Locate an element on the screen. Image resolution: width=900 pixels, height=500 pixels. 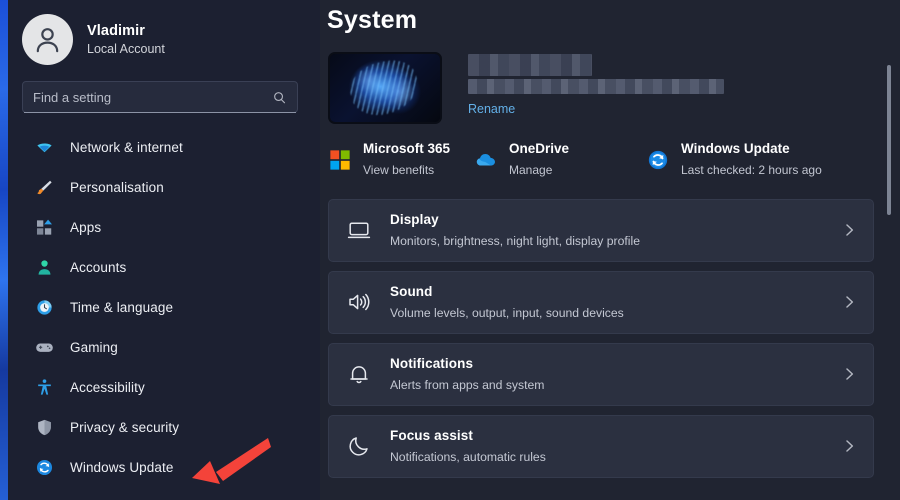
sidebar-item-network-internet: Network & internet is located at coordinates (164, 147).